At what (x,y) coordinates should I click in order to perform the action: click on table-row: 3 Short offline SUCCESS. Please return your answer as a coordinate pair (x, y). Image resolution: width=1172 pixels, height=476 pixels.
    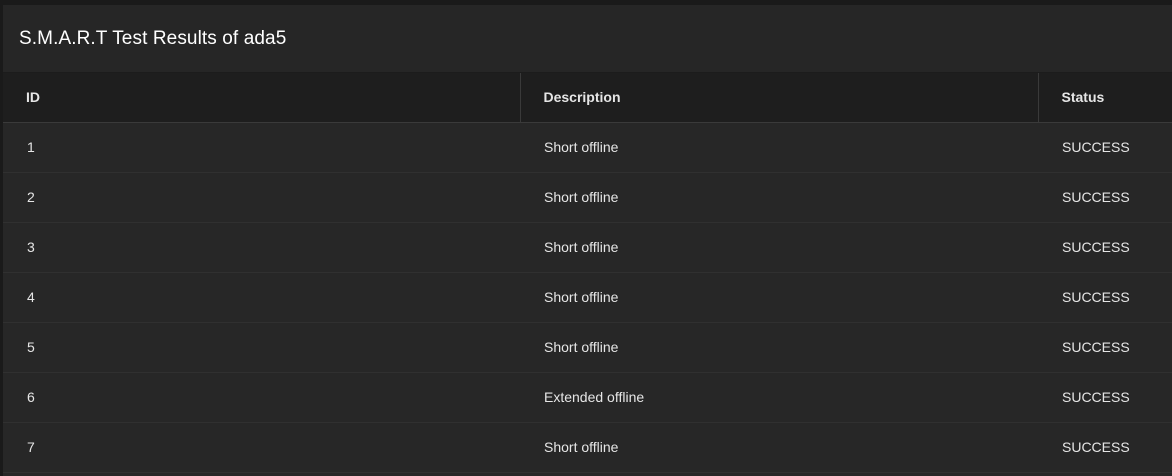
    Looking at the image, I should click on (587, 247).